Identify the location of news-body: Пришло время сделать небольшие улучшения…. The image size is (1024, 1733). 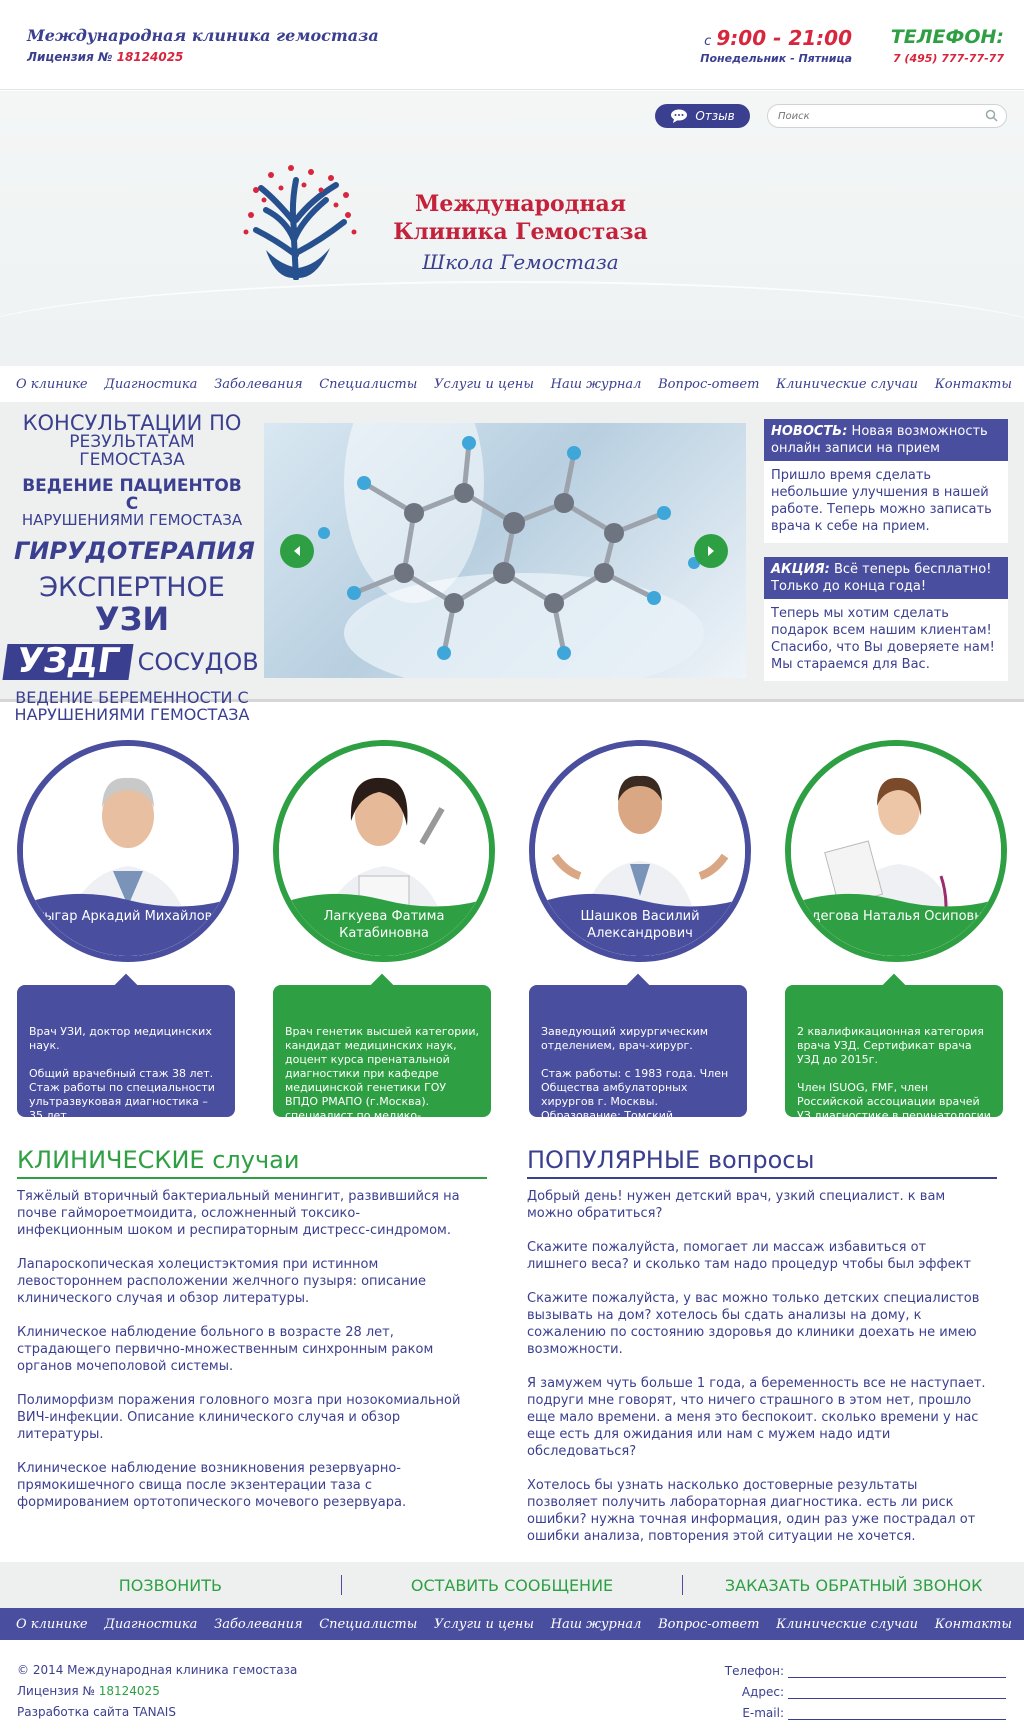
(881, 501).